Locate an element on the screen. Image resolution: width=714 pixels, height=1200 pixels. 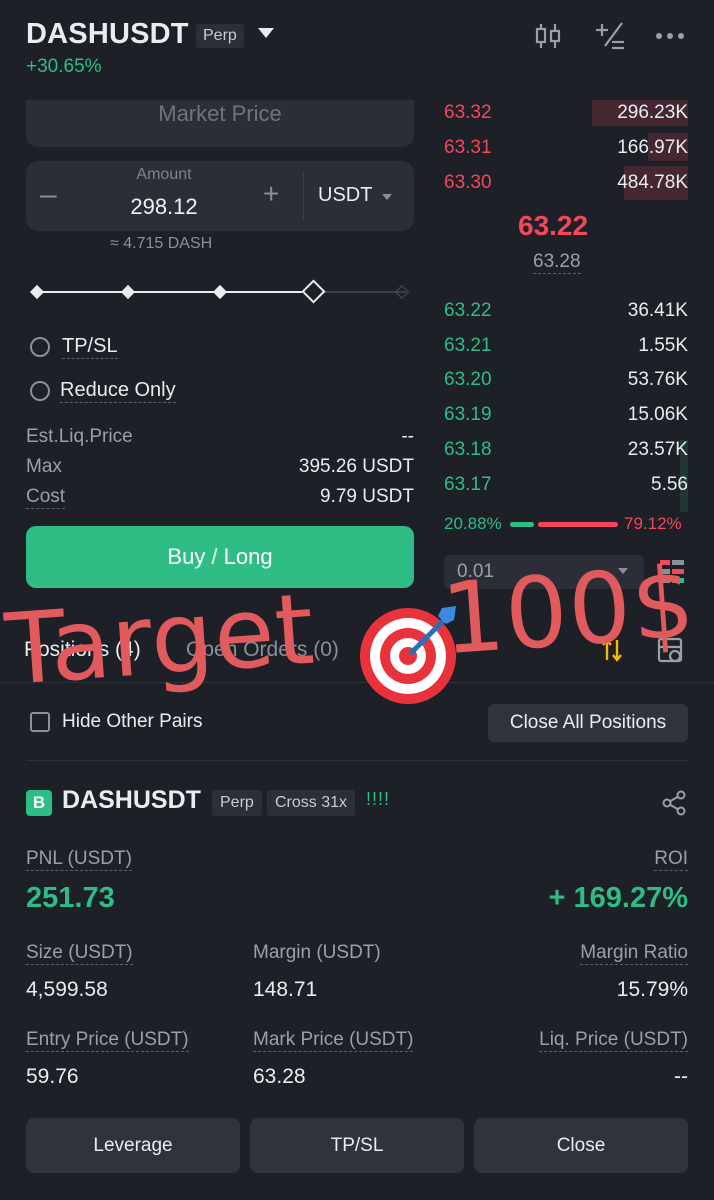
market-price-field: Market Price is located at coordinates (220, 123).